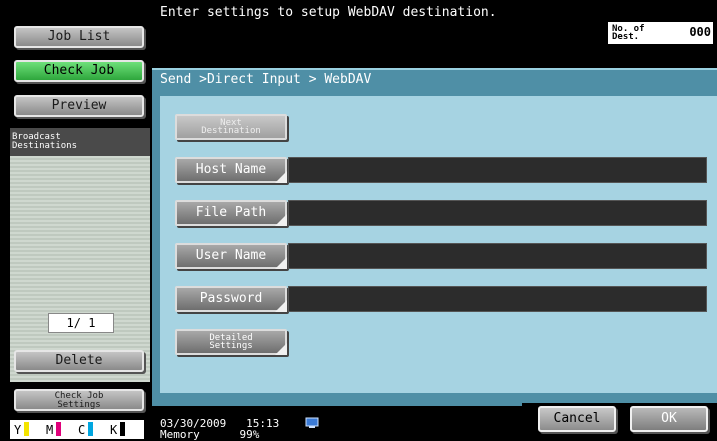 Image resolution: width=717 pixels, height=441 pixels. What do you see at coordinates (628, 33) in the screenshot?
I see `dest-count-label: No. of Dest.` at bounding box center [628, 33].